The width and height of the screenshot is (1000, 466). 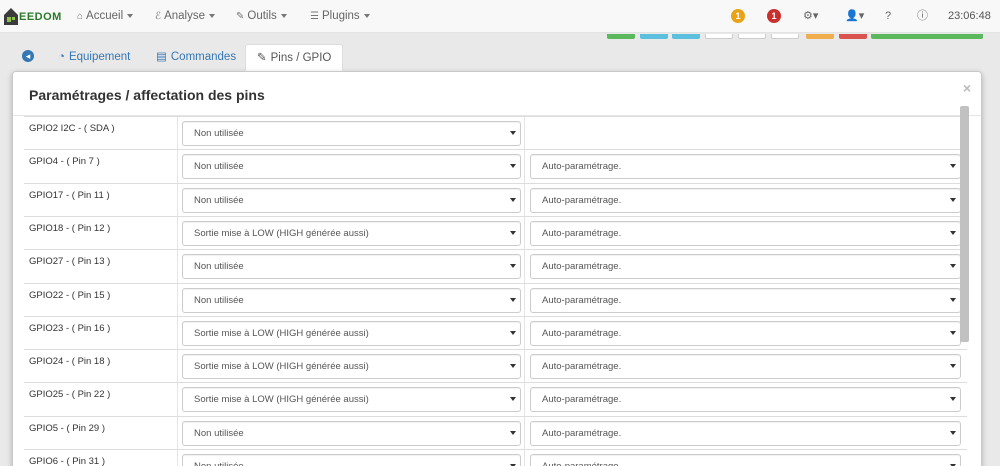 I want to click on action-button-green, so click(x=621, y=36).